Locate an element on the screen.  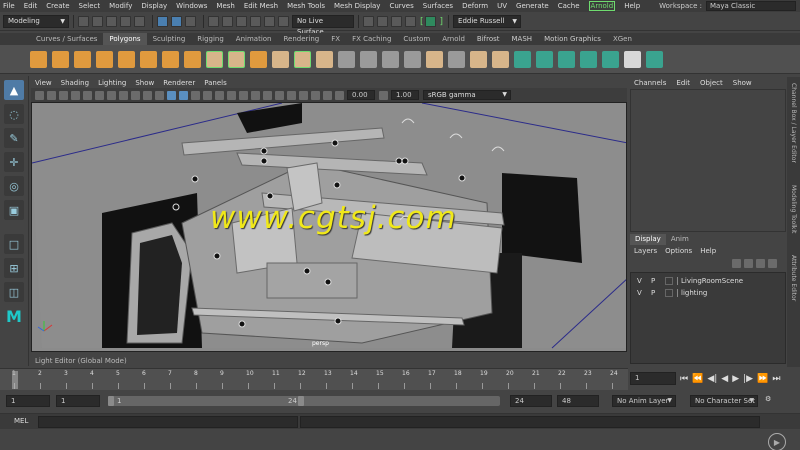
layer-menu-help: Help is located at coordinates (708, 251).